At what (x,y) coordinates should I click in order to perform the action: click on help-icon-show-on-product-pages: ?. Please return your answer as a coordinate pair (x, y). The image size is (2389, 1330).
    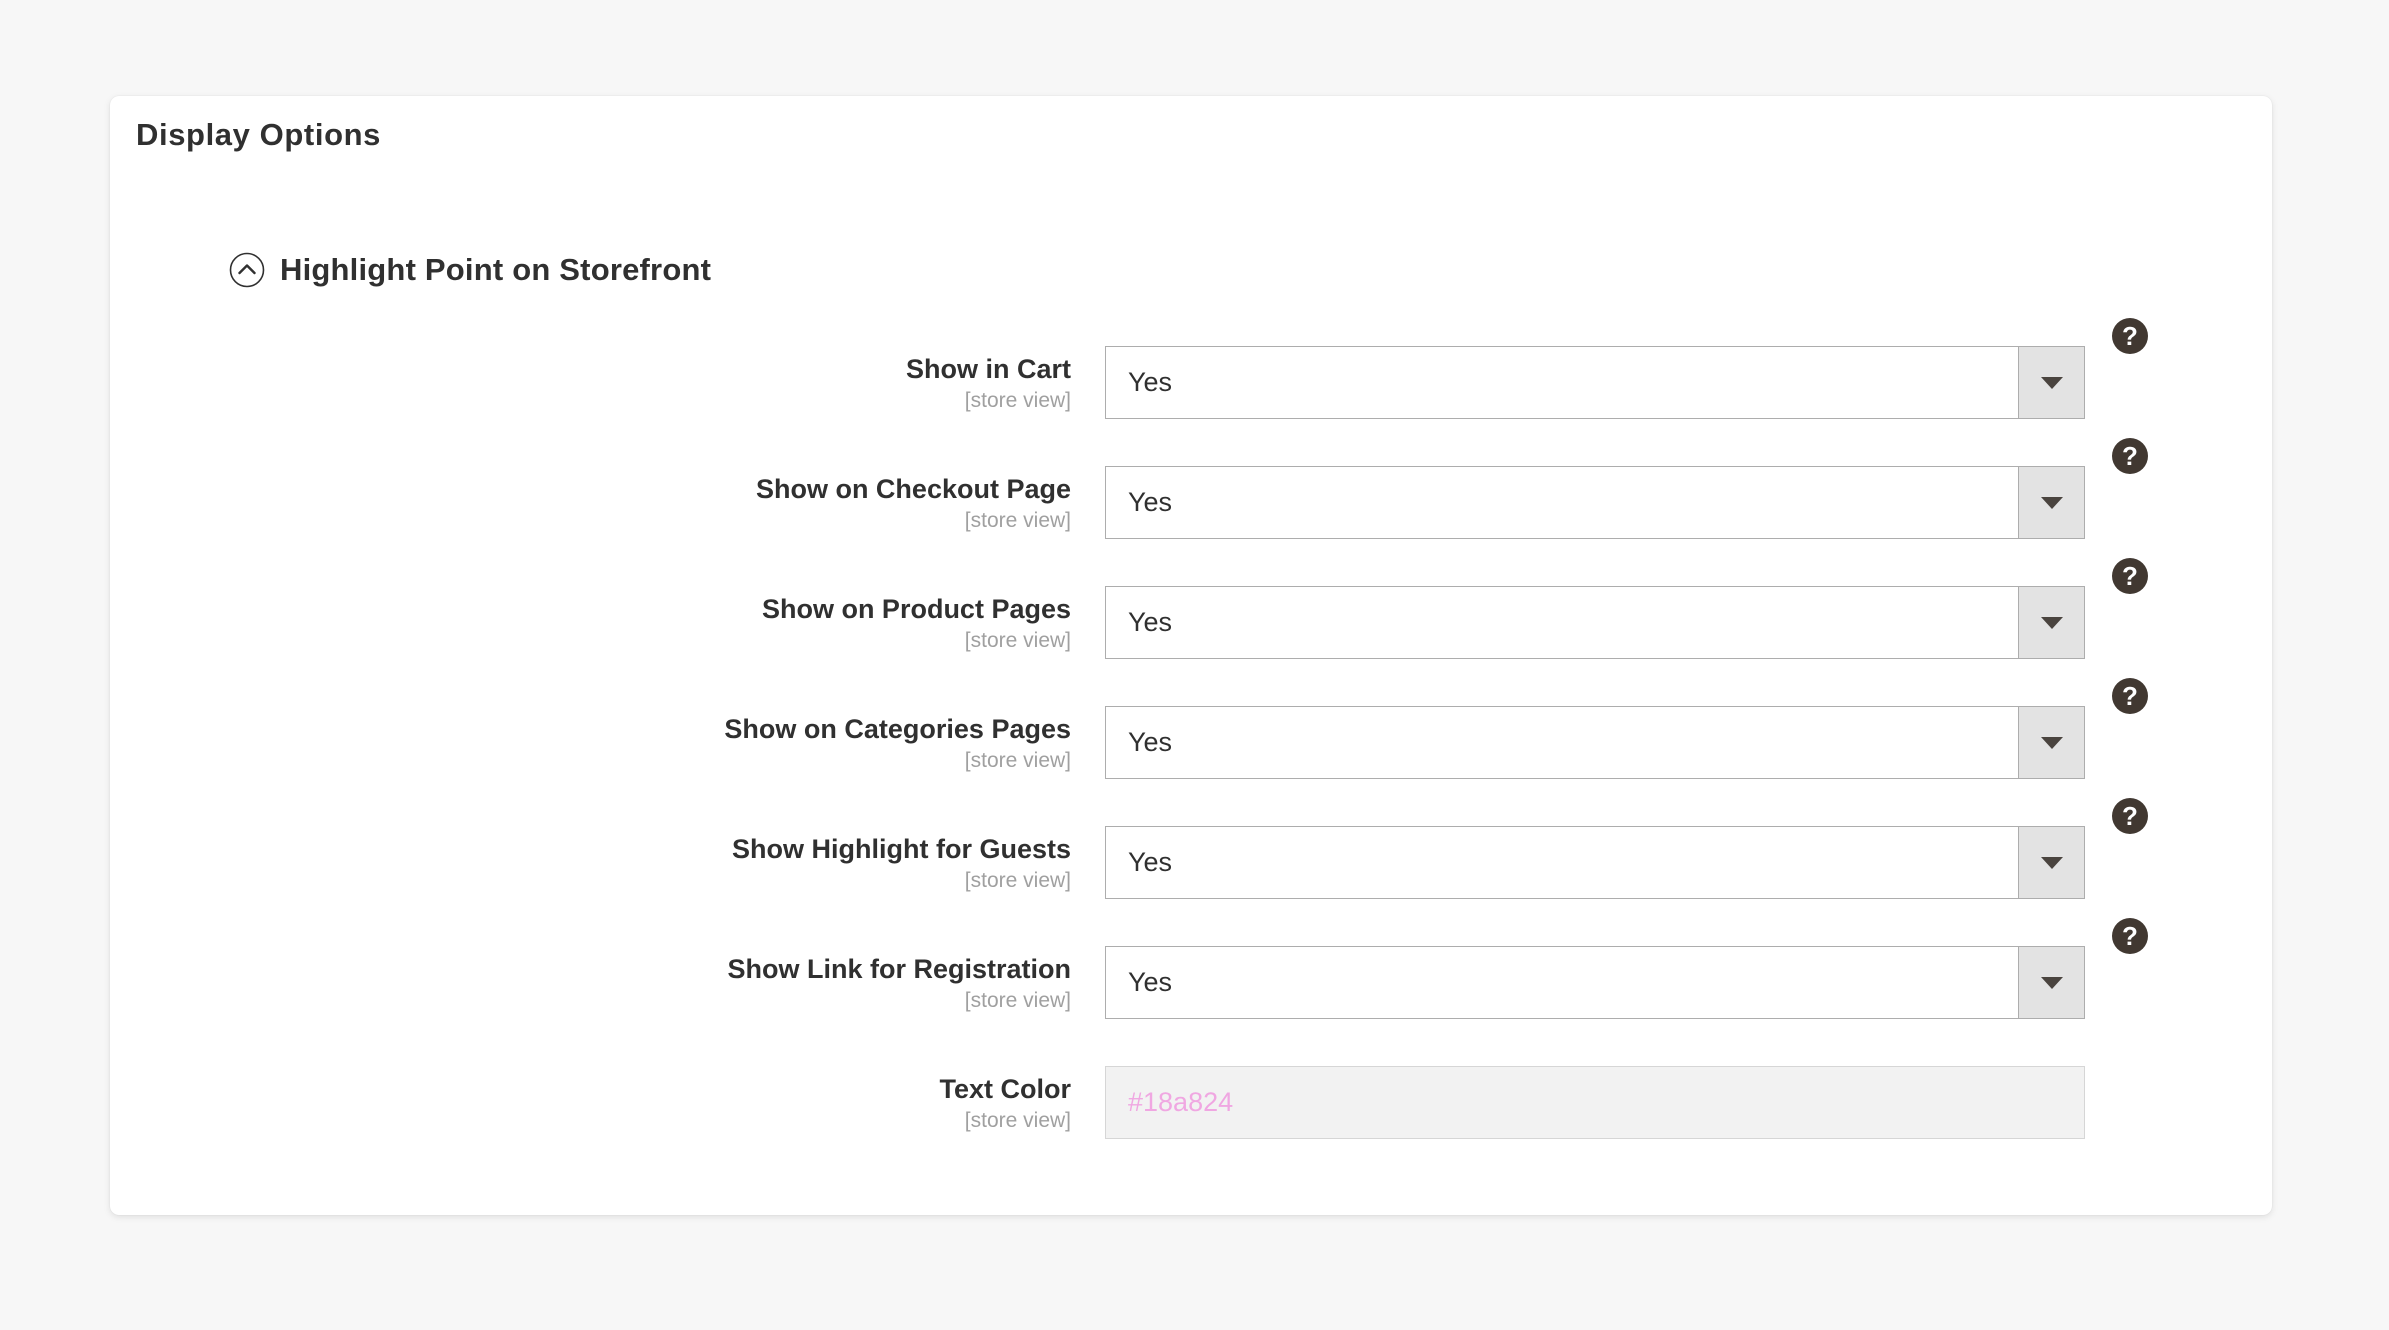
    Looking at the image, I should click on (2130, 576).